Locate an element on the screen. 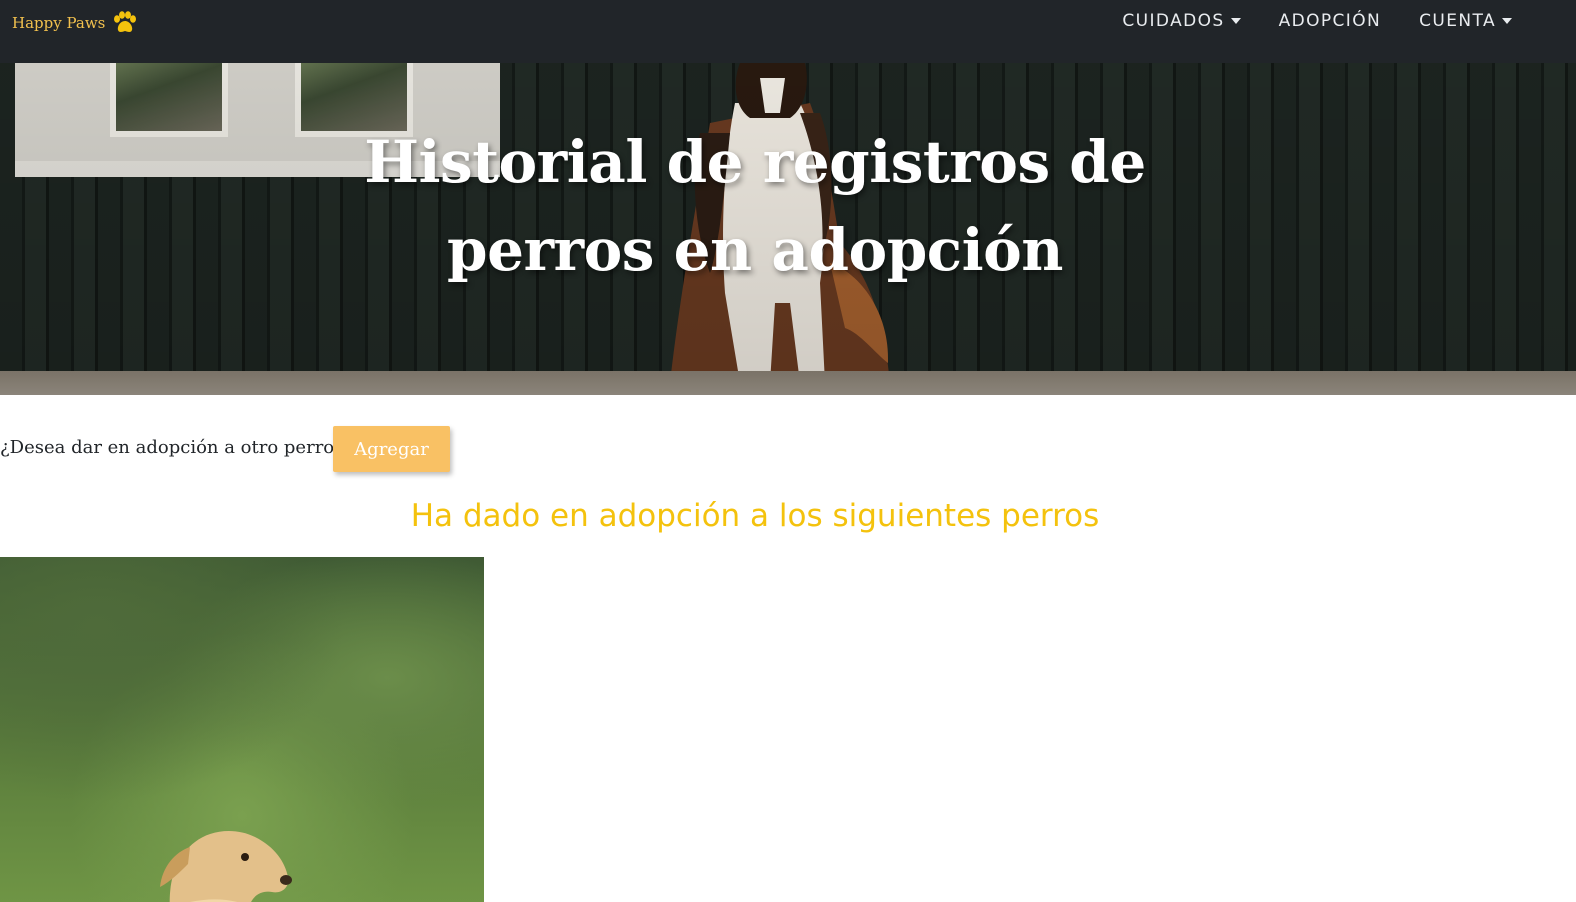 The width and height of the screenshot is (1576, 902). hero-title-line2: perros en adopción is located at coordinates (755, 250).